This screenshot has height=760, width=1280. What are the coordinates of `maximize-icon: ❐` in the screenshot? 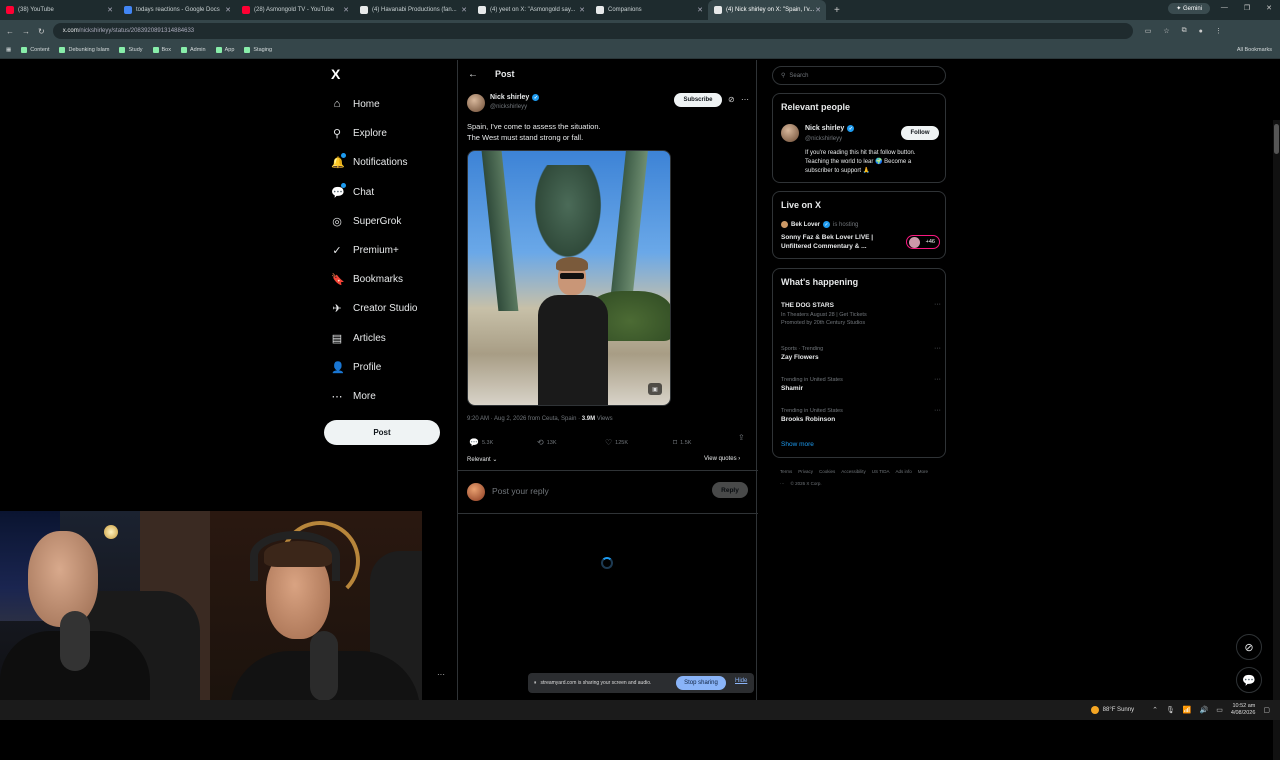 It's located at (1247, 8).